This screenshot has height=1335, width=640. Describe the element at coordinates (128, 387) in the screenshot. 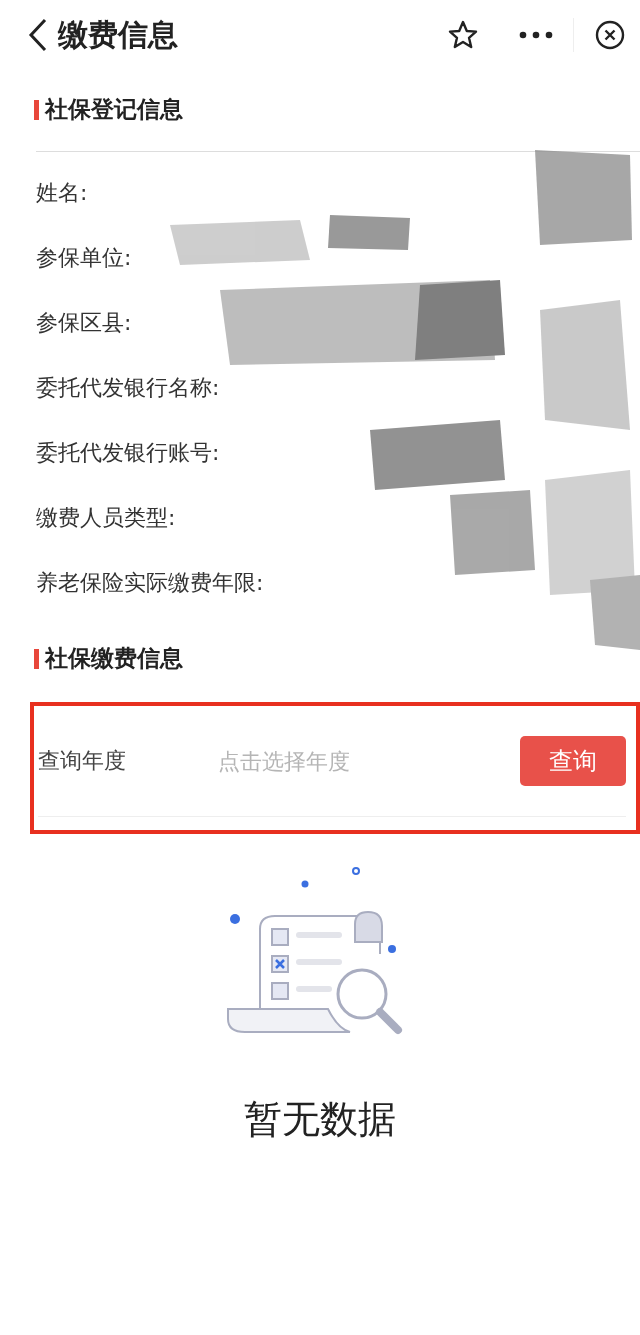

I see `field-label: 委托代发银行名称:` at that location.